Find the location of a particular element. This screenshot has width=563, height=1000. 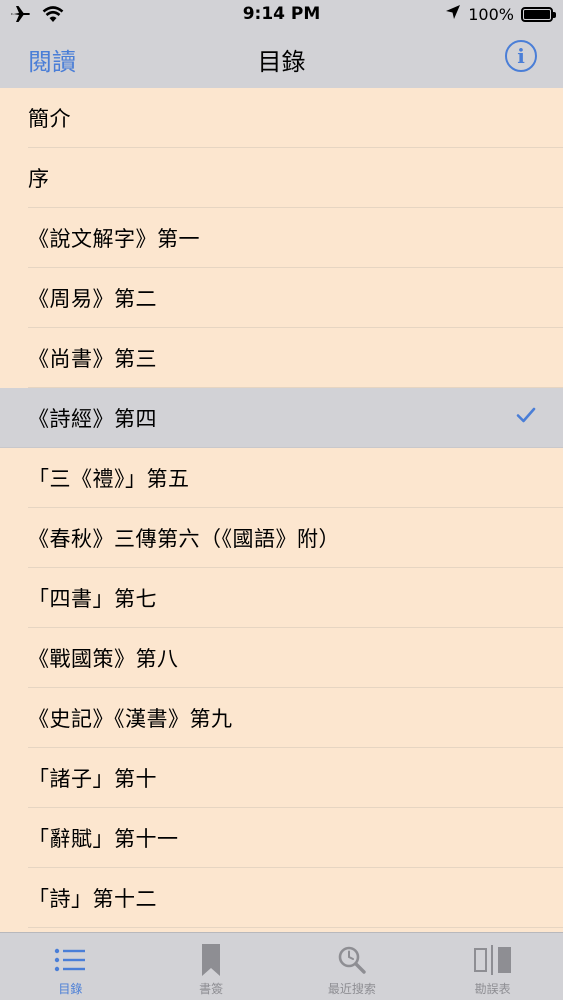

list-item: 「辭賦」第十一 is located at coordinates (281, 838).